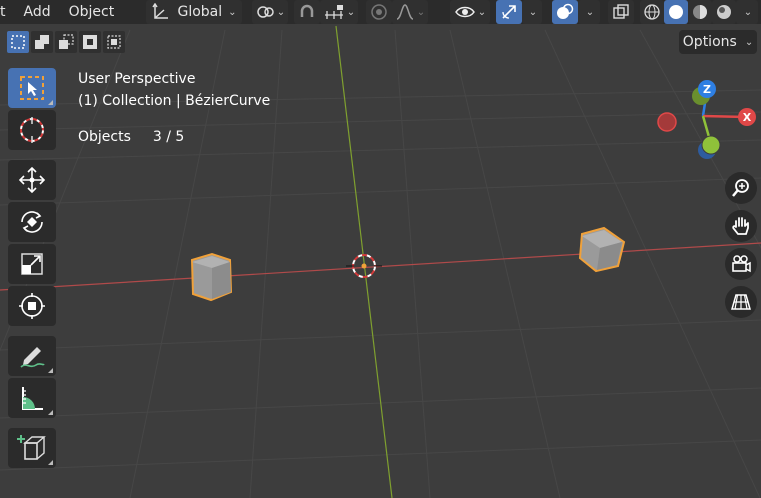  Describe the element at coordinates (104, 137) in the screenshot. I see `objects-label: Objects` at that location.